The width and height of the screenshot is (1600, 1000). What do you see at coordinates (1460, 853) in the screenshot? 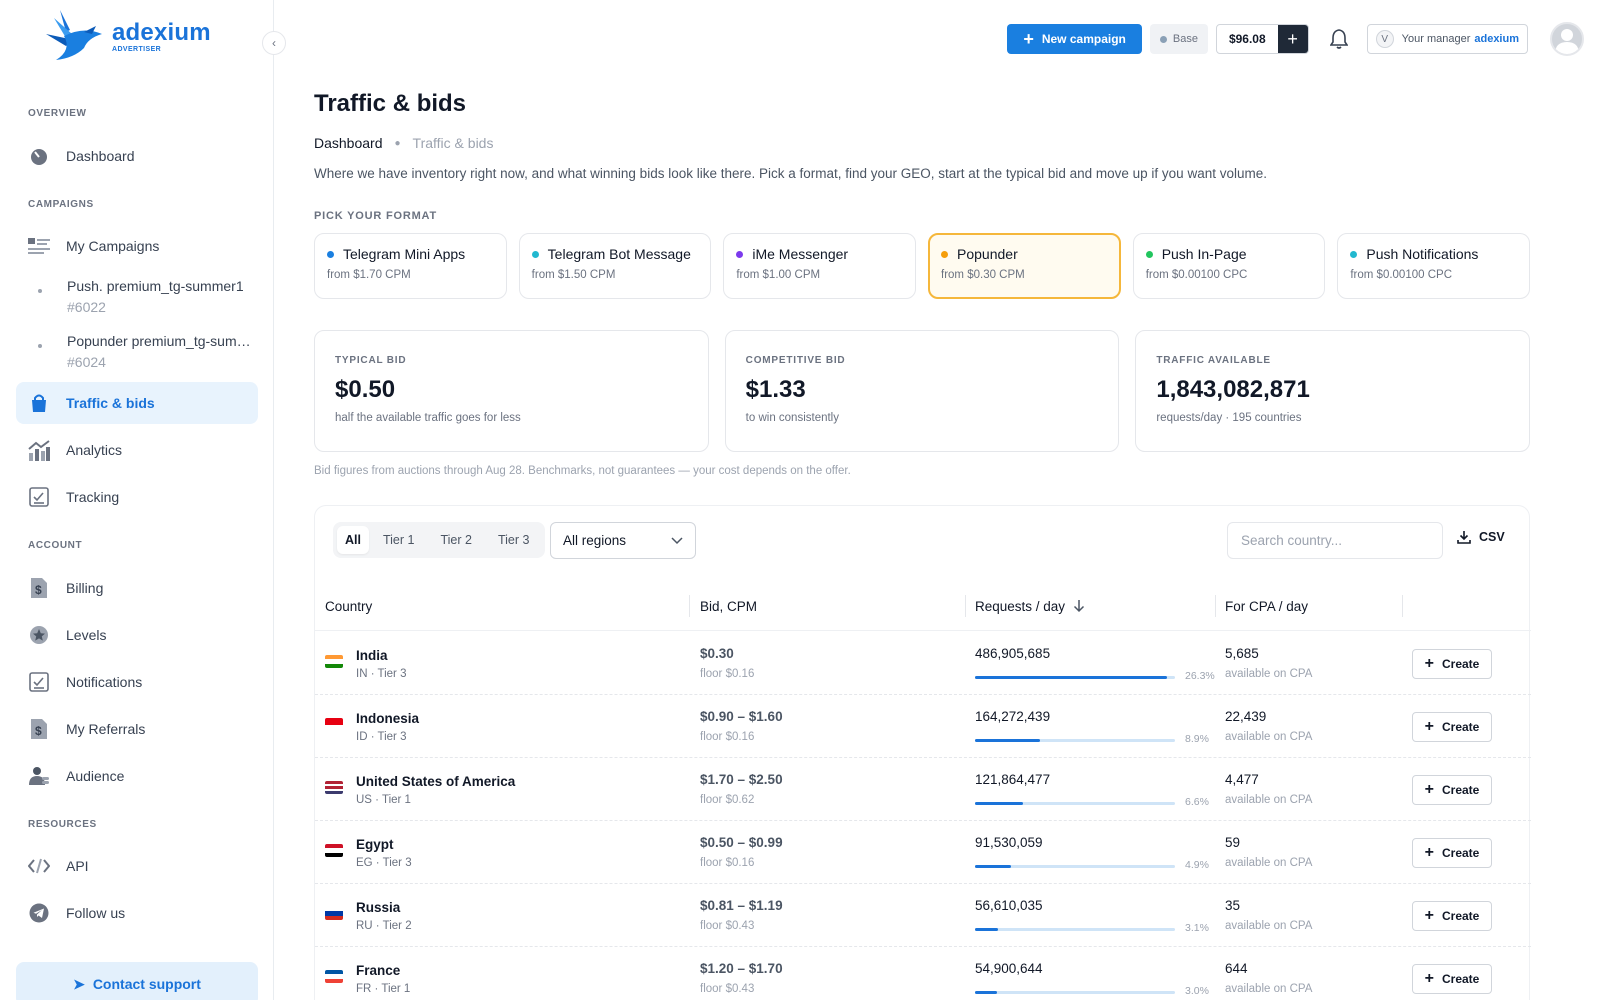
I see `create-label: Create` at bounding box center [1460, 853].